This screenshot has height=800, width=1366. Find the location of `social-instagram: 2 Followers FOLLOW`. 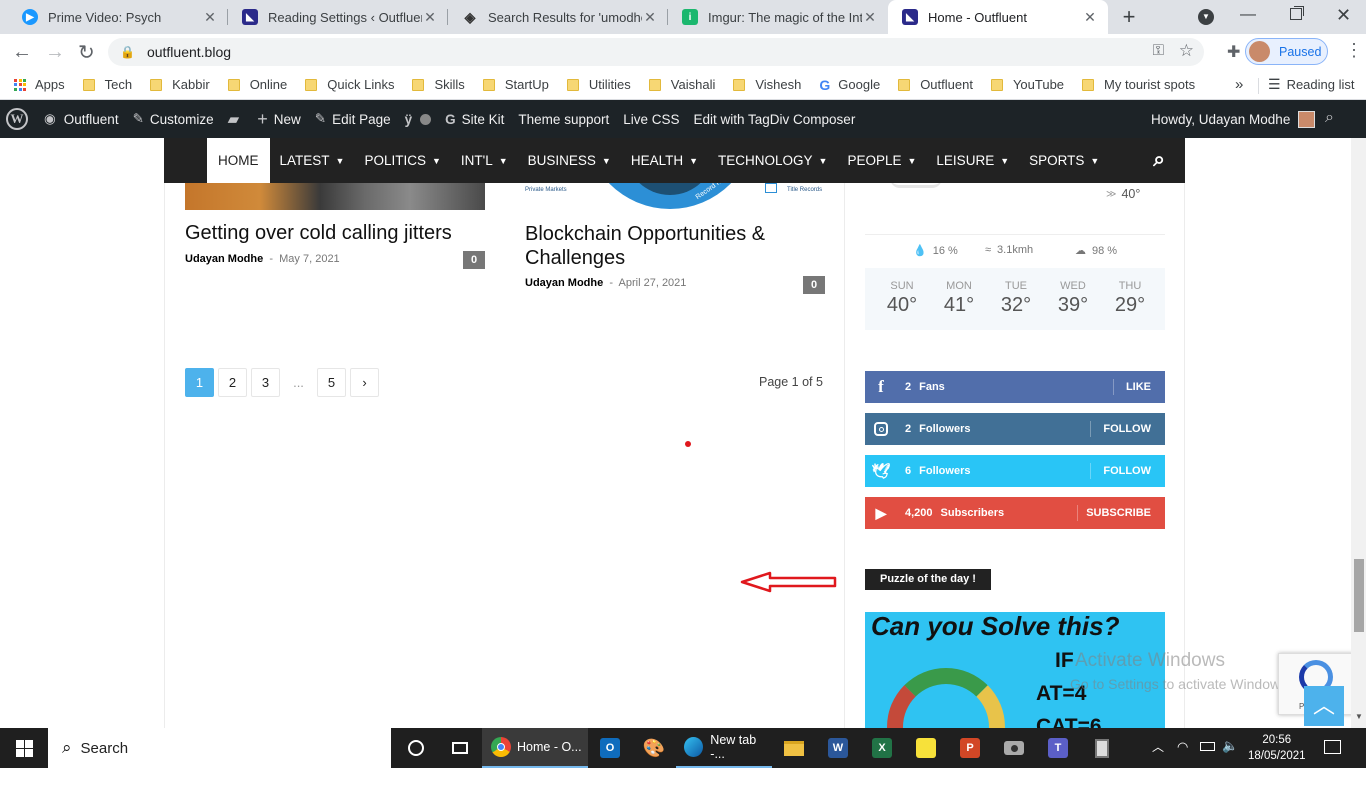

social-instagram: 2 Followers FOLLOW is located at coordinates (1015, 429).